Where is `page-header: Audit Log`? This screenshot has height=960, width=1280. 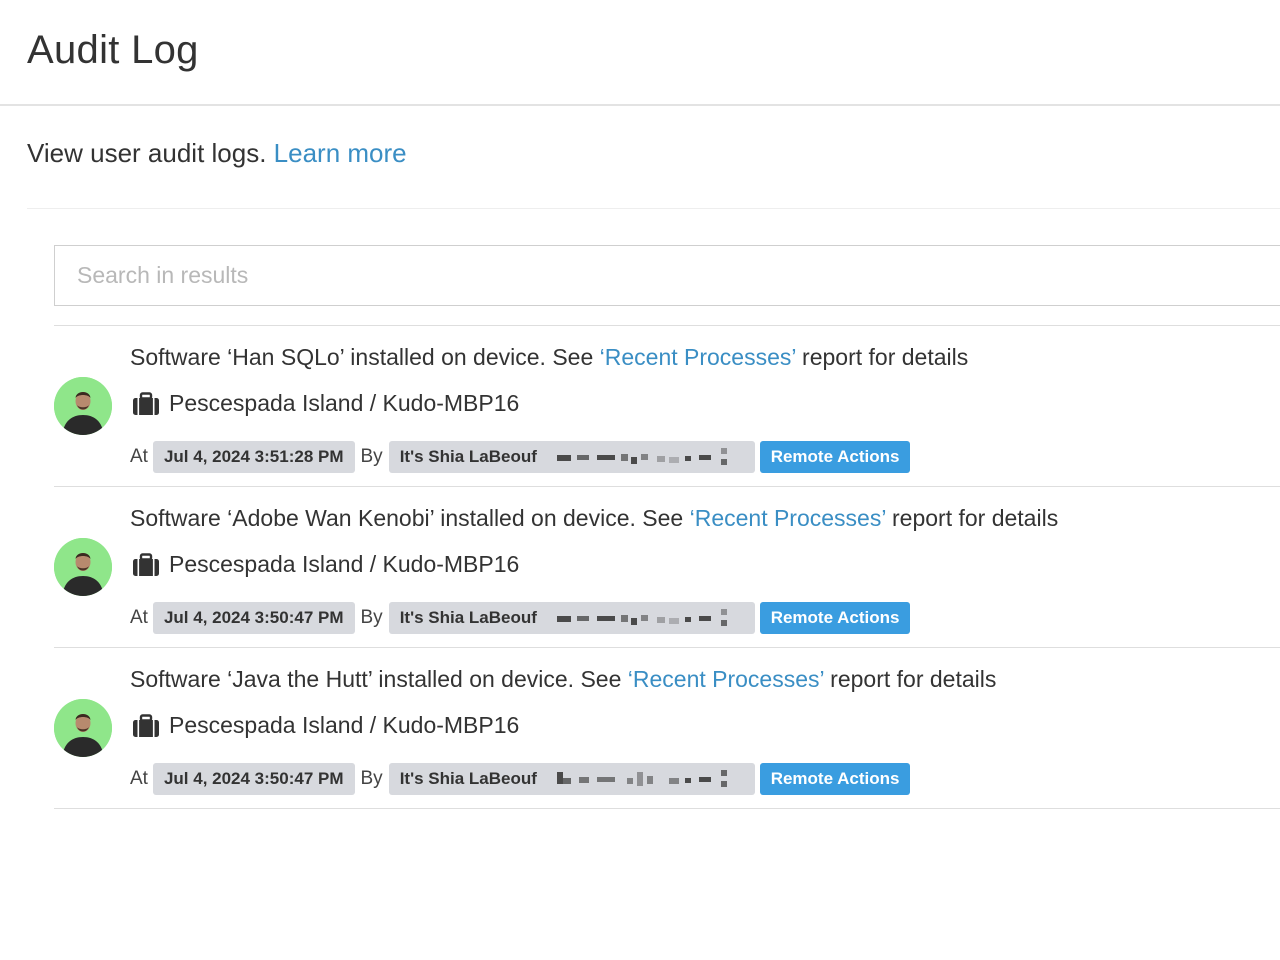
page-header: Audit Log is located at coordinates (640, 53).